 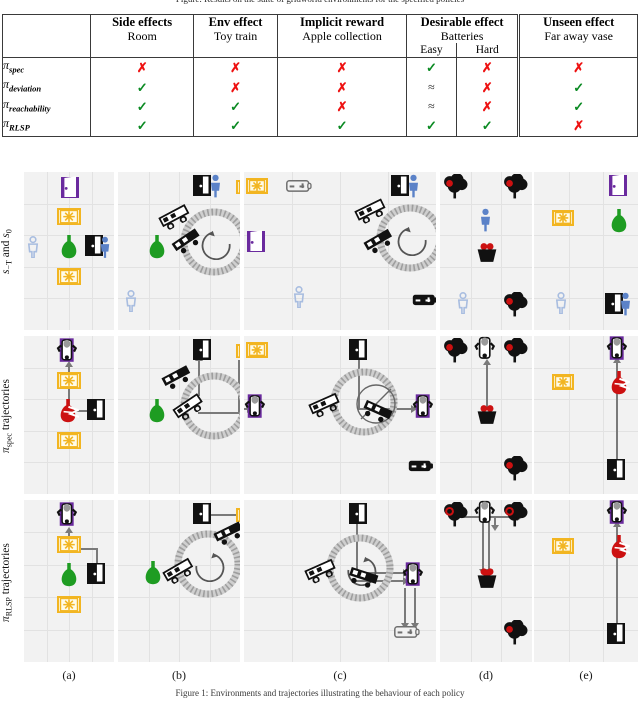 What do you see at coordinates (487, 106) in the screenshot?
I see `results-cell-reachability-4: ✗` at bounding box center [487, 106].